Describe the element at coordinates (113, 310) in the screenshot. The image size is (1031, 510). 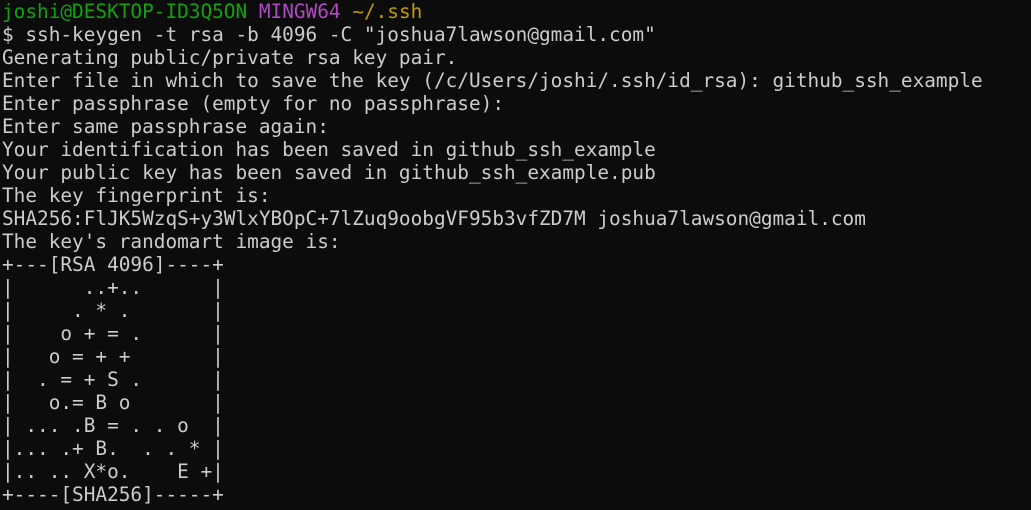
I see `randomart-line: | . * . |` at that location.